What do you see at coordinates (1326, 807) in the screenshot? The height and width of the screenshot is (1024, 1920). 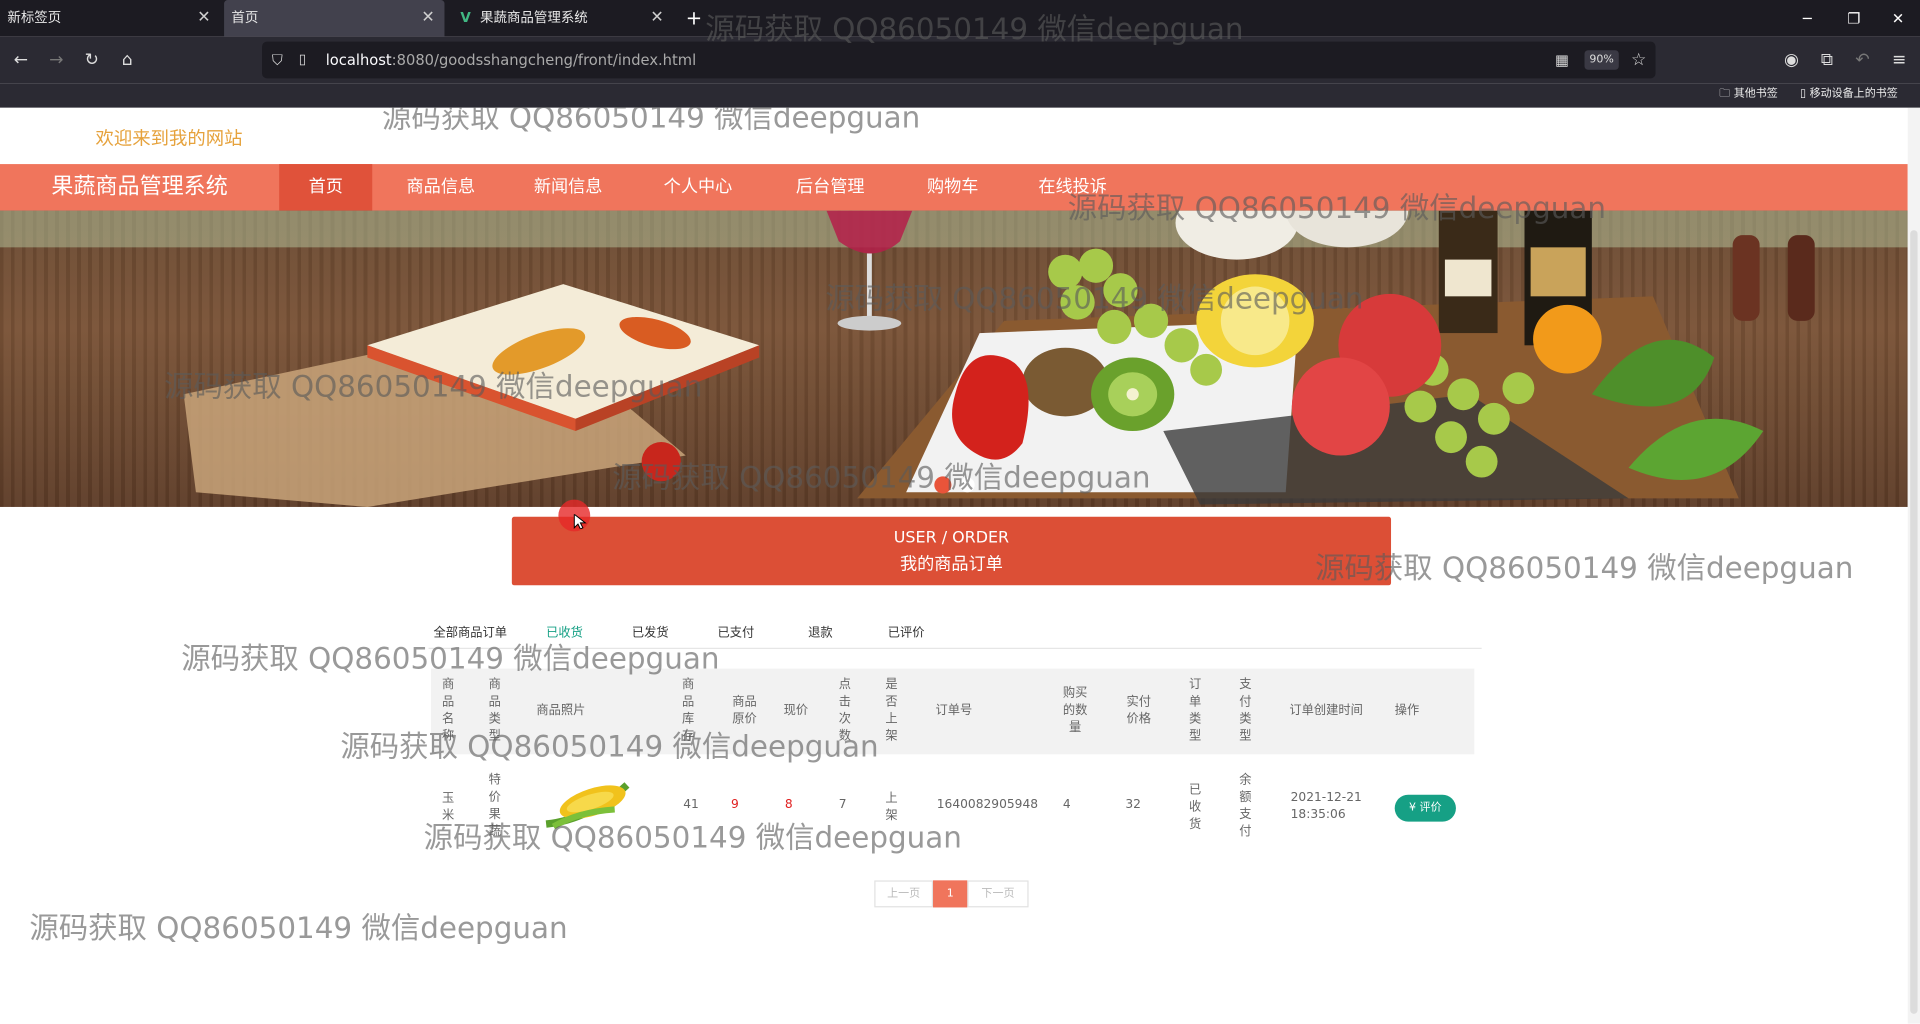 I see `cell-created-time: 2021-12-21 18:35:06` at bounding box center [1326, 807].